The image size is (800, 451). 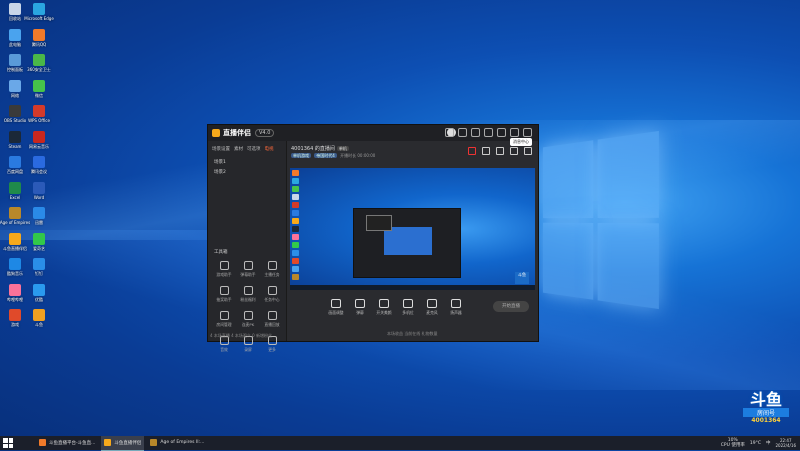 I want to click on desktop-icon-label: 腾讯QQ, so click(x=39, y=44).